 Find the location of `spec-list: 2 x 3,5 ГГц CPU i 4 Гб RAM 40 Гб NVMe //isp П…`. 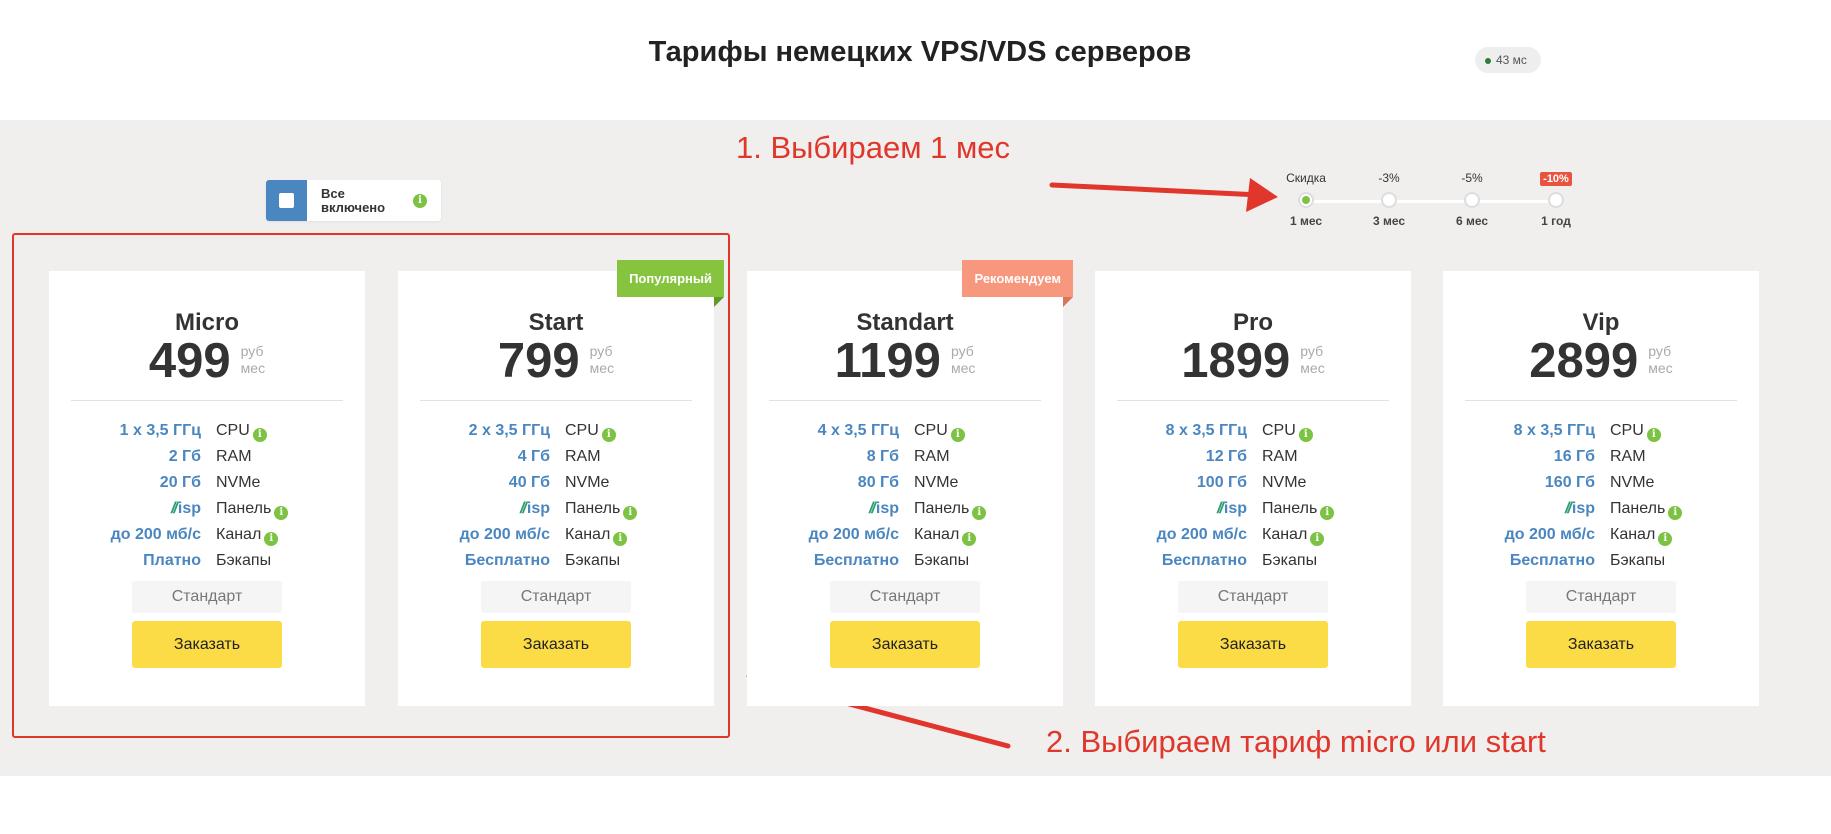

spec-list: 2 x 3,5 ГГц CPU i 4 Гб RAM 40 Гб NVMe //isp П… is located at coordinates (556, 500).